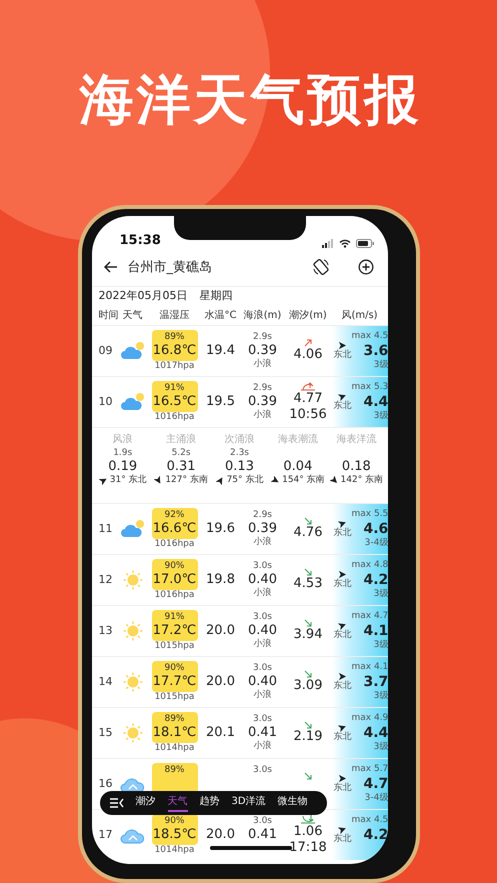 The width and height of the screenshot is (497, 883). Describe the element at coordinates (308, 532) in the screenshot. I see `tide-height-text: 4.76` at that location.